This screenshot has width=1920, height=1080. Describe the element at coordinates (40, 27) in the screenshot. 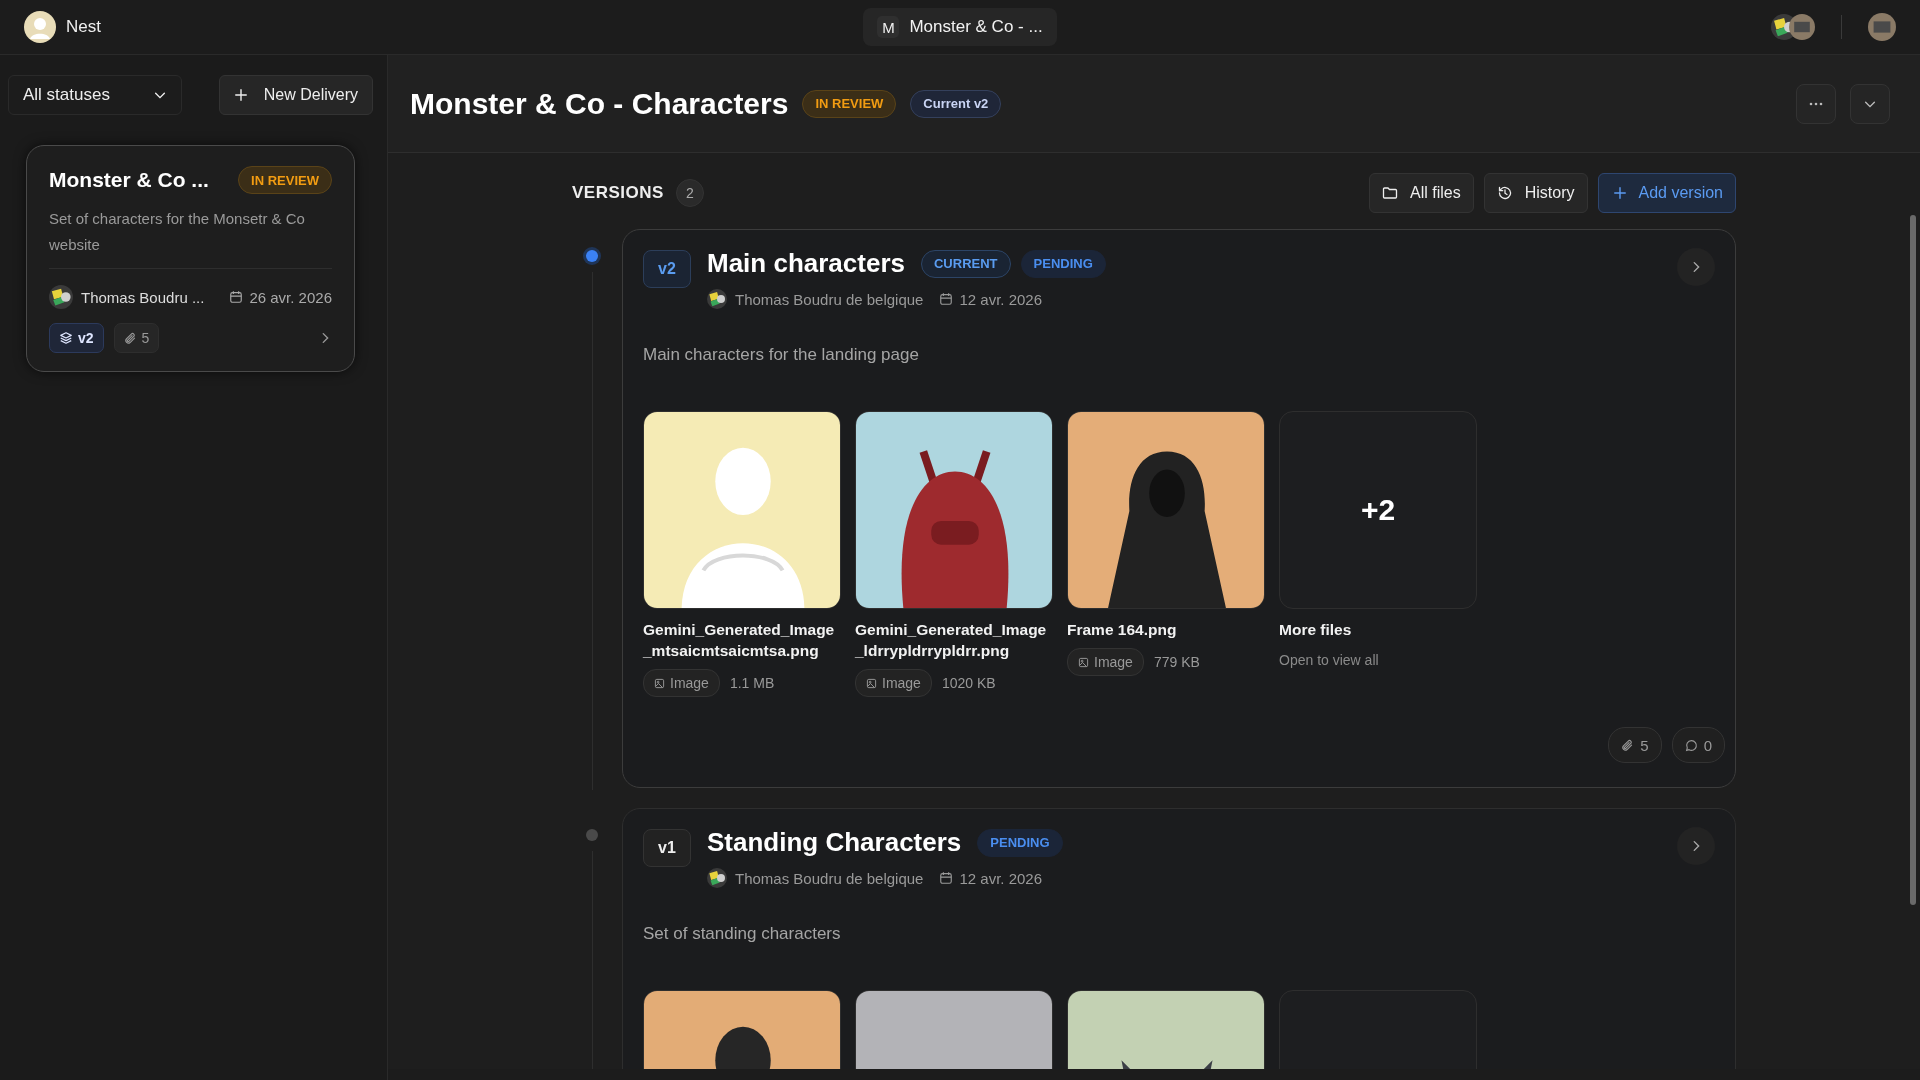

I see `app-logo-icon` at that location.